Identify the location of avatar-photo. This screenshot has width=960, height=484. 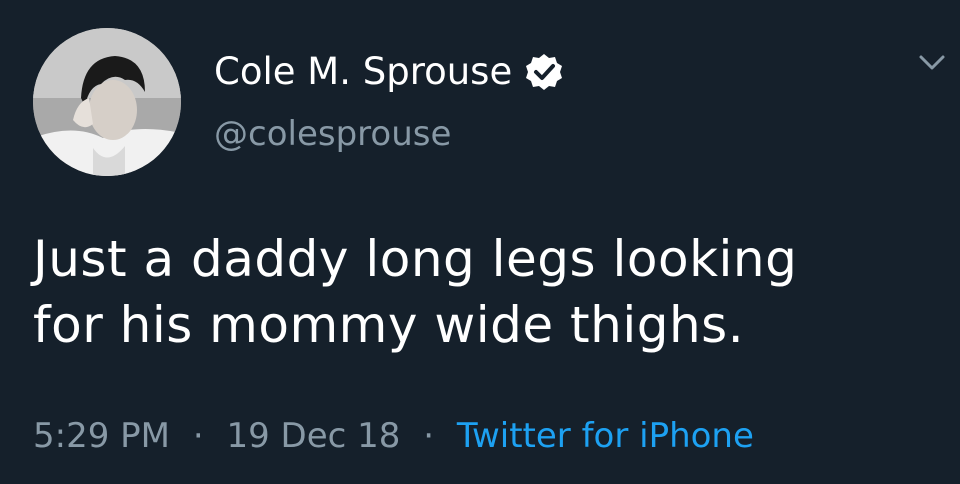
(107, 102).